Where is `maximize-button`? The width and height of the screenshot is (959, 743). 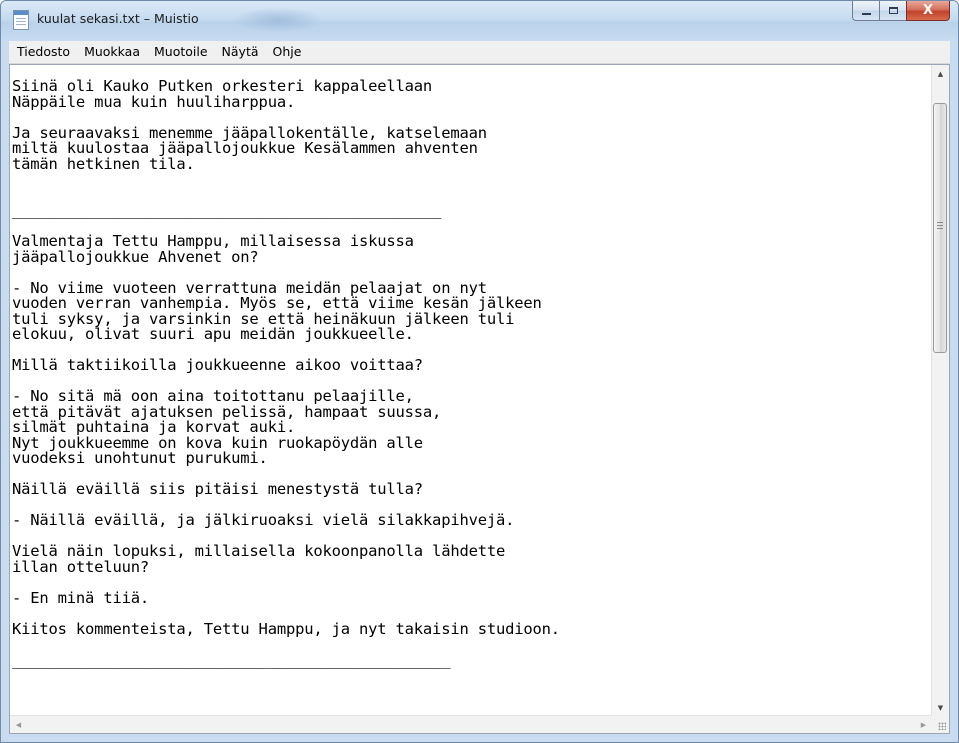
maximize-button is located at coordinates (892, 11).